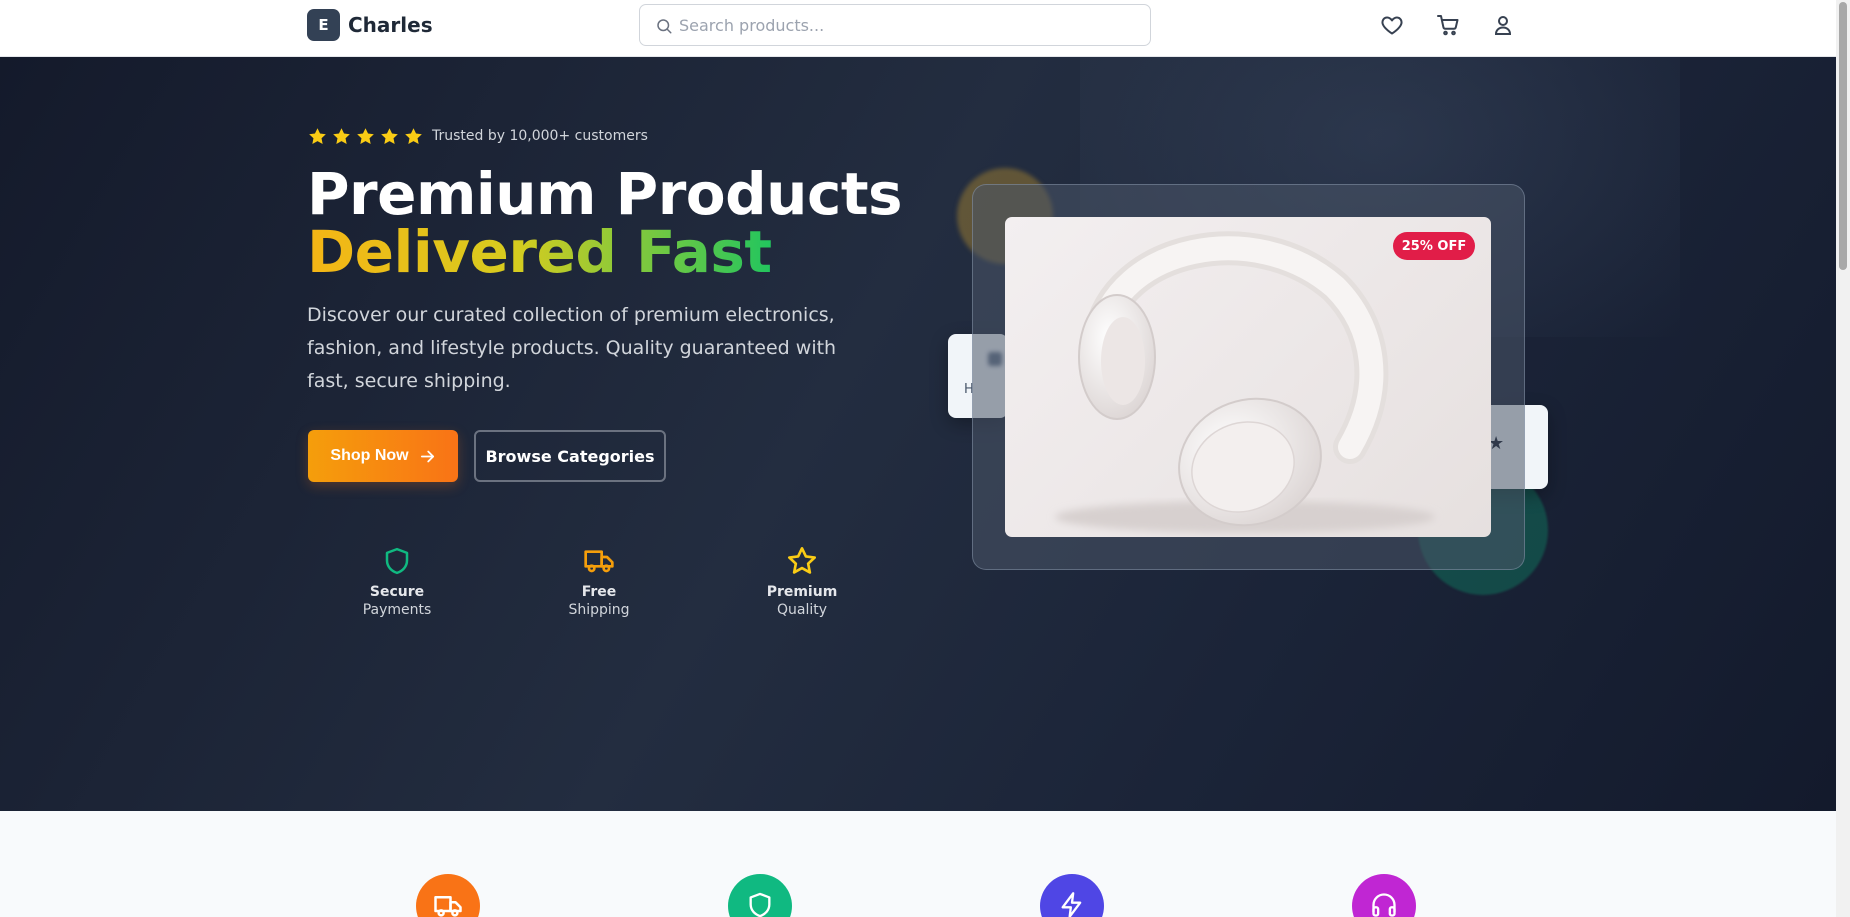 The height and width of the screenshot is (917, 1850). I want to click on rating-stars, so click(365, 136).